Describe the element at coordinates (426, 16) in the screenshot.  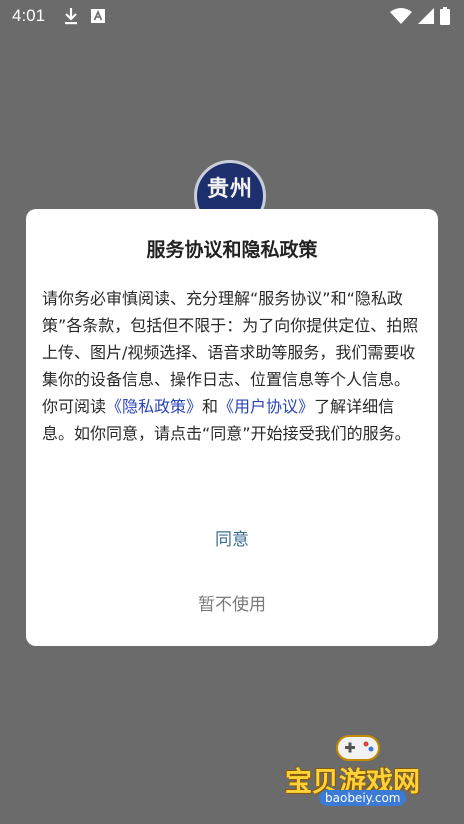
I see `signal-icon` at that location.